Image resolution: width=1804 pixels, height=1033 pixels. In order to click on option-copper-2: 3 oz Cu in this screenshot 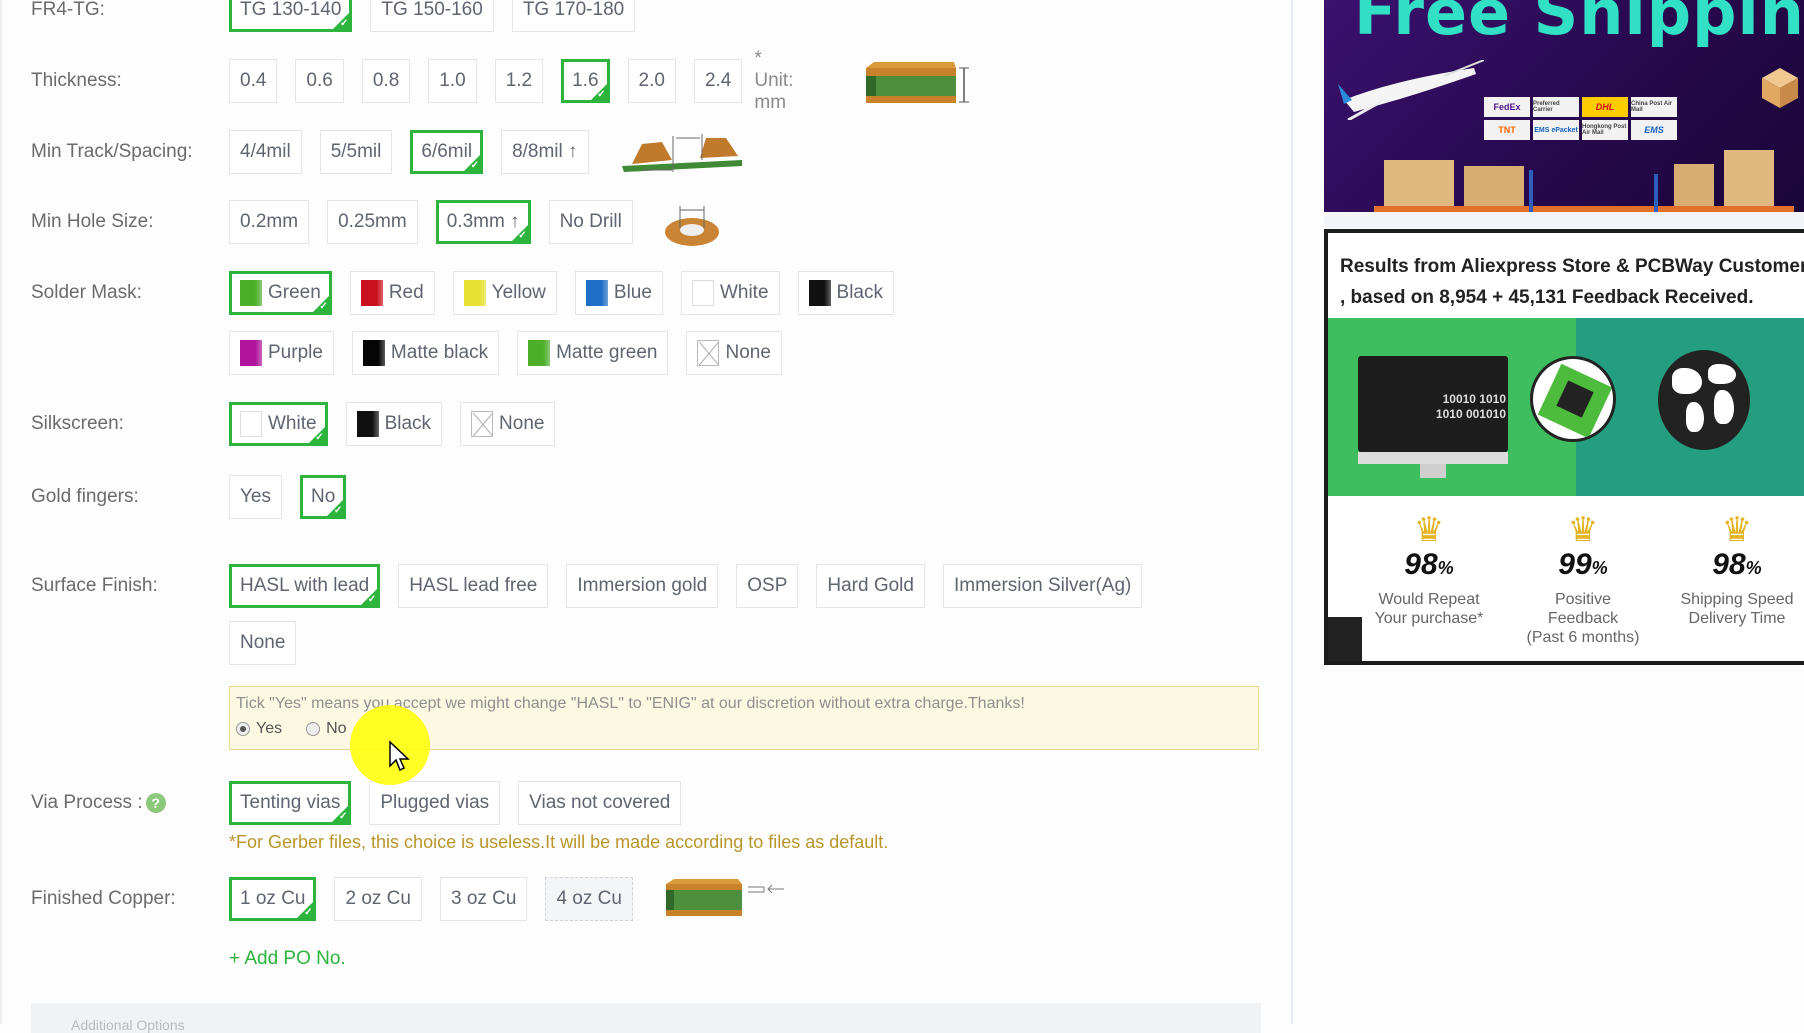, I will do `click(483, 899)`.